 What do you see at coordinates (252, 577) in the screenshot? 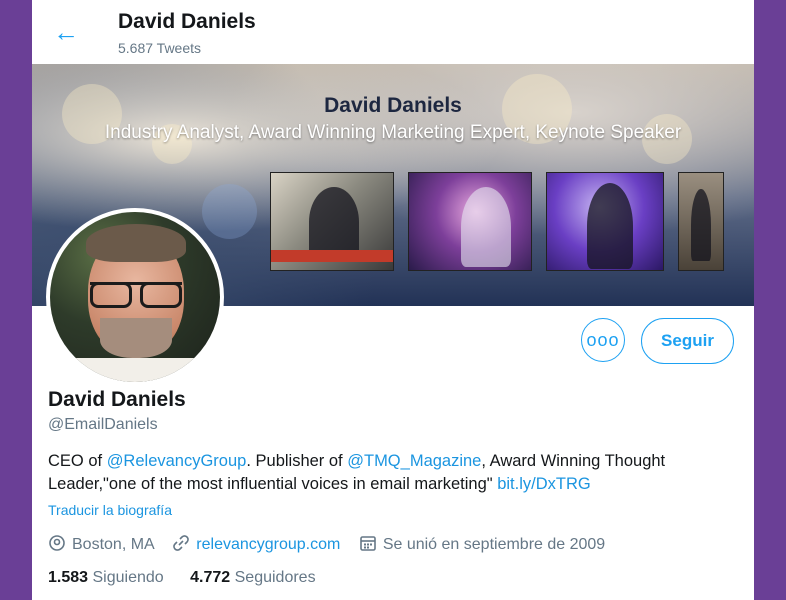
I see `followers-link: 4.772 Seguidores` at bounding box center [252, 577].